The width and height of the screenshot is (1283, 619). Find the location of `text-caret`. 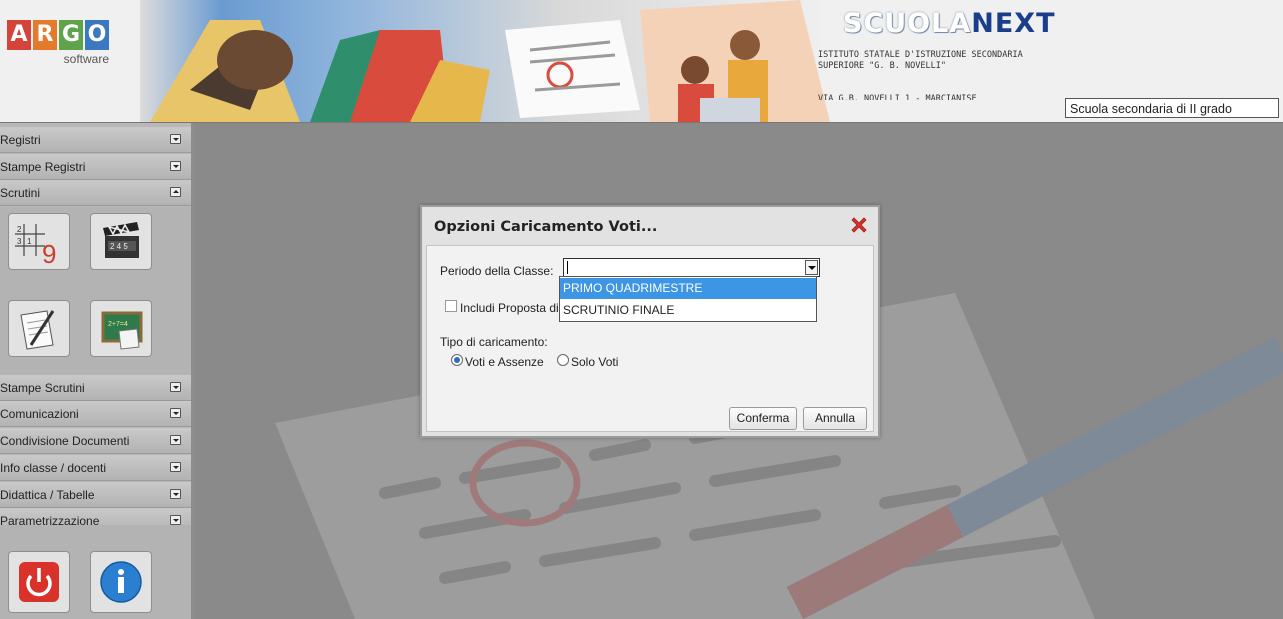

text-caret is located at coordinates (567, 267).